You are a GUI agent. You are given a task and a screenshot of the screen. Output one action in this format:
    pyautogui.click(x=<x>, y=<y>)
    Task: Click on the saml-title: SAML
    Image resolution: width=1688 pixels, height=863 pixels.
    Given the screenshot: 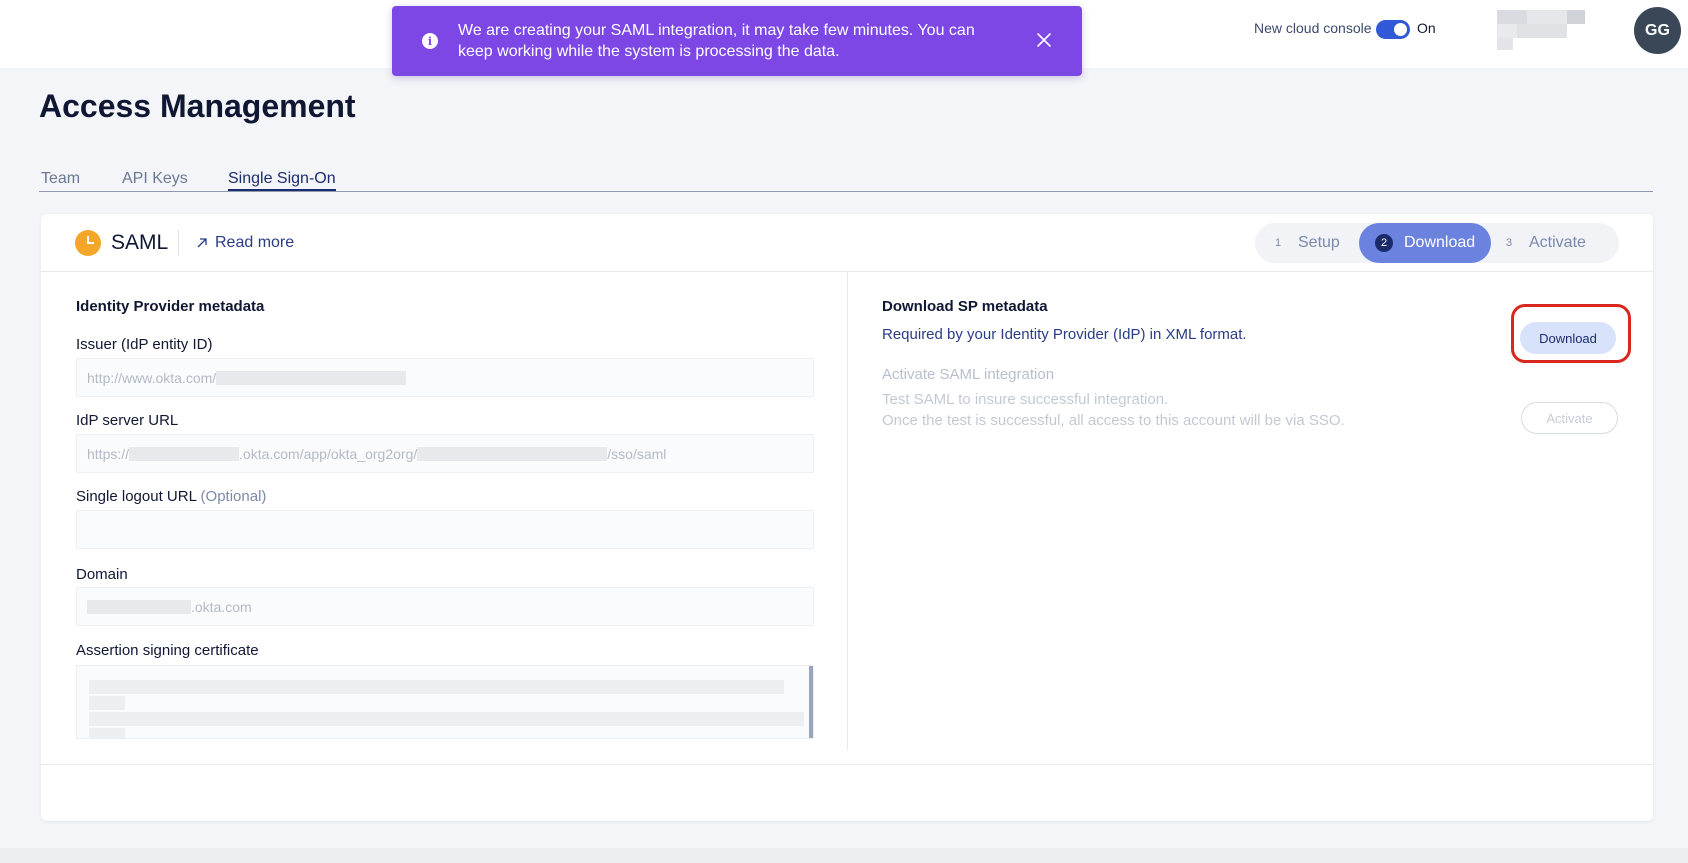 What is the action you would take?
    pyautogui.click(x=140, y=242)
    